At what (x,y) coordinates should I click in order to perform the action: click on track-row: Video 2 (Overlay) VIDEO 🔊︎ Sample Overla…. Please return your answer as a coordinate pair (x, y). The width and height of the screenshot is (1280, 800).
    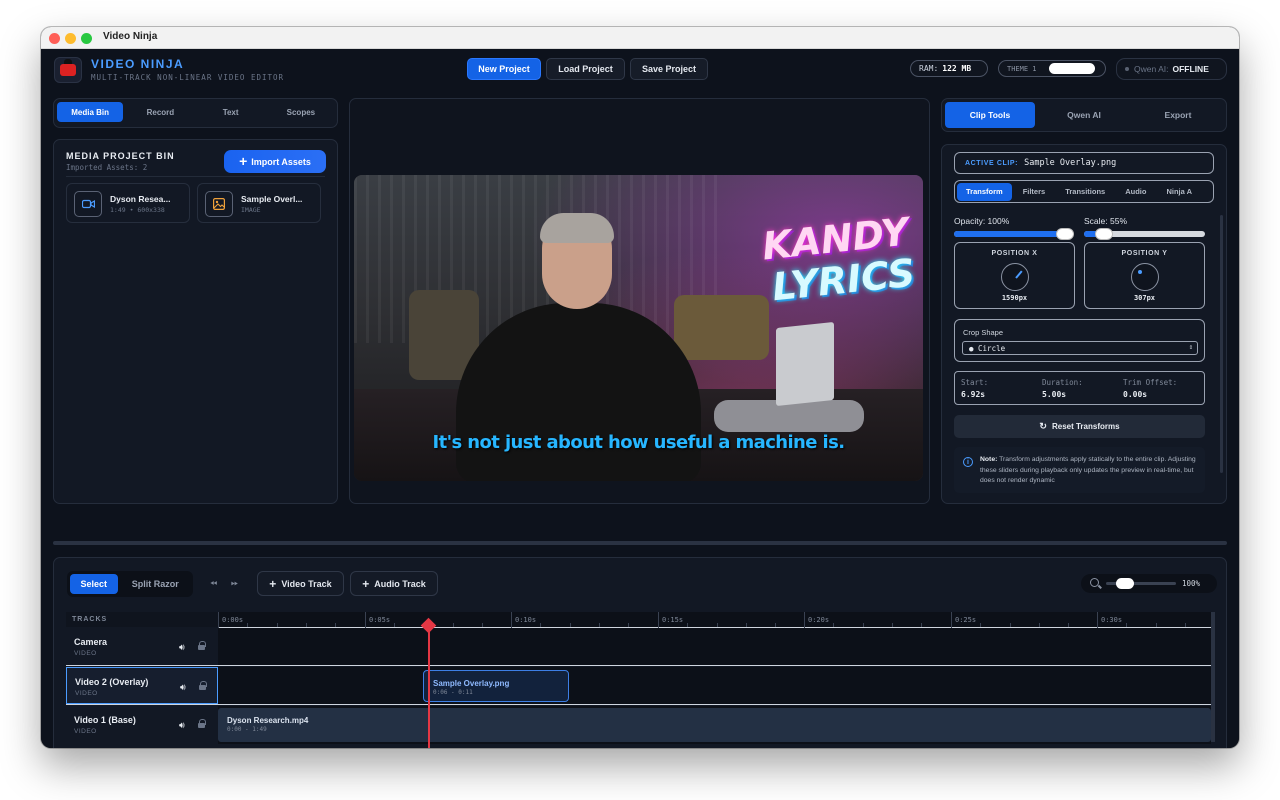
    Looking at the image, I should click on (638, 686).